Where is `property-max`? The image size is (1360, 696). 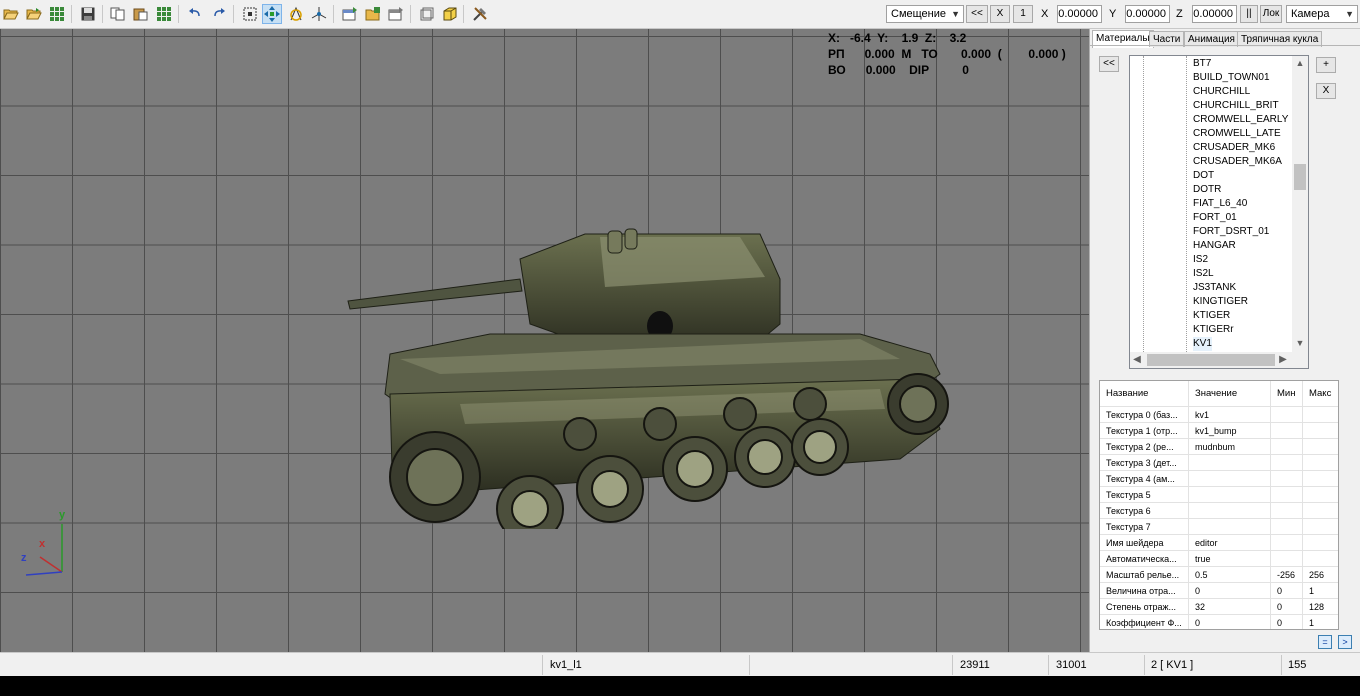 property-max is located at coordinates (1320, 415).